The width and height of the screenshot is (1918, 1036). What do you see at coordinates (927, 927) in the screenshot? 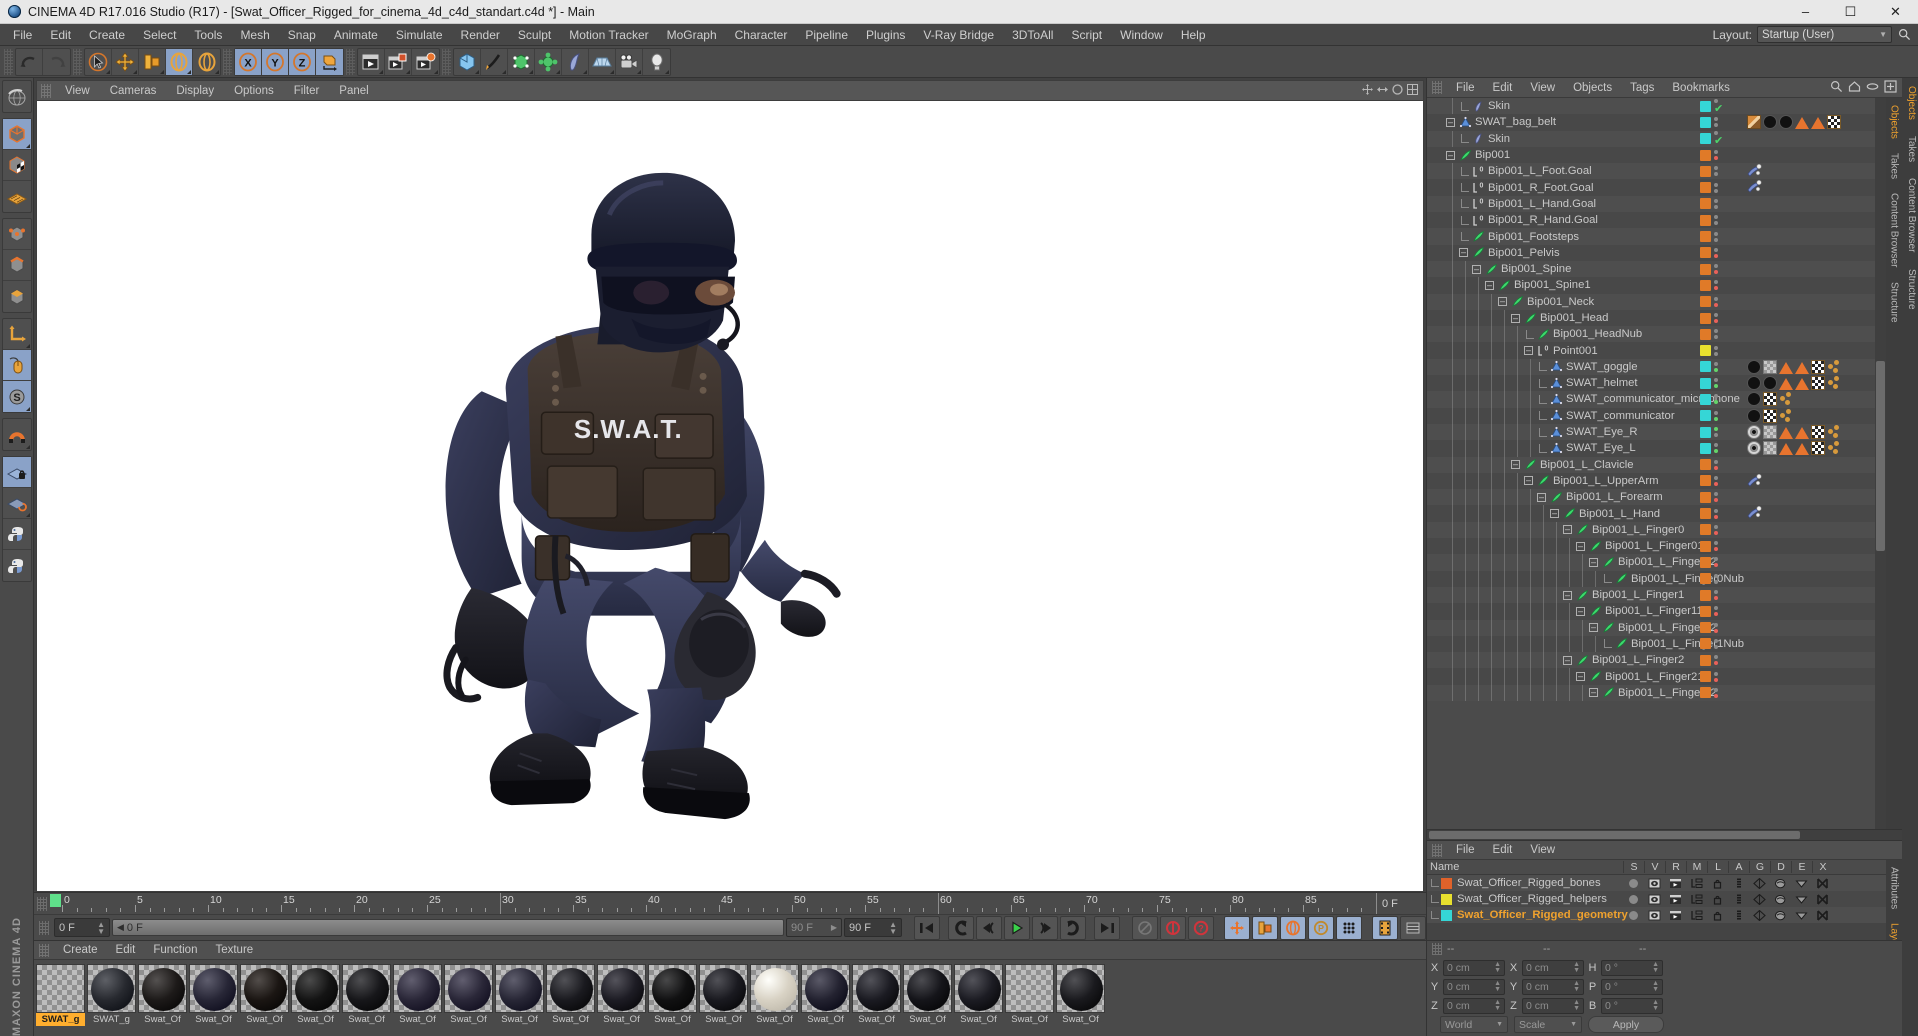
I see `go-to-start-button` at bounding box center [927, 927].